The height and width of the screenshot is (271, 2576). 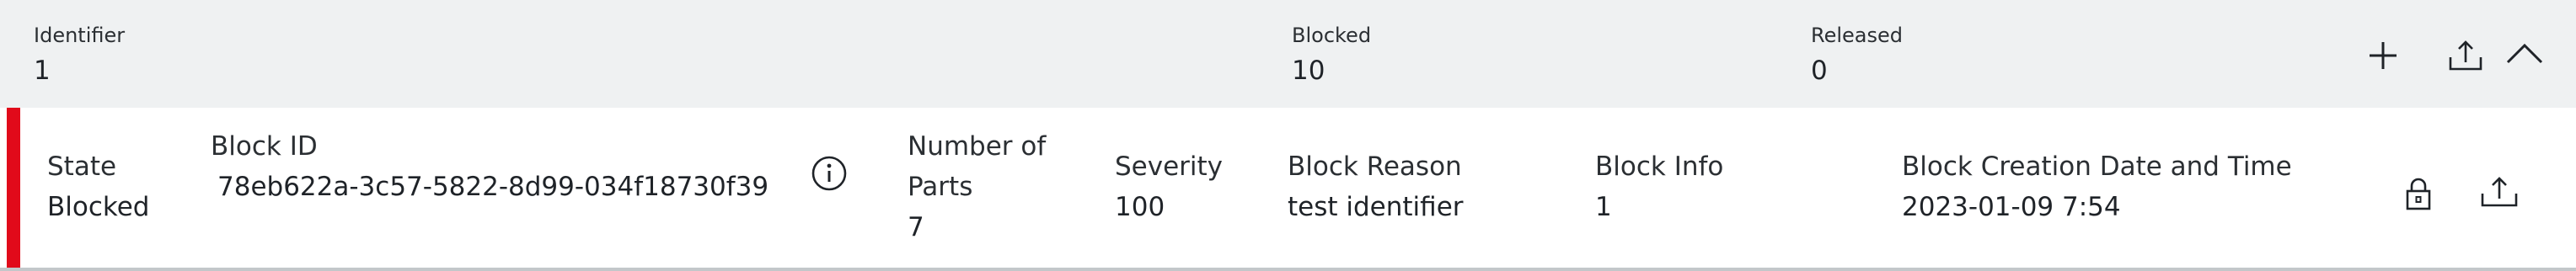 I want to click on block-id-info-button, so click(x=830, y=173).